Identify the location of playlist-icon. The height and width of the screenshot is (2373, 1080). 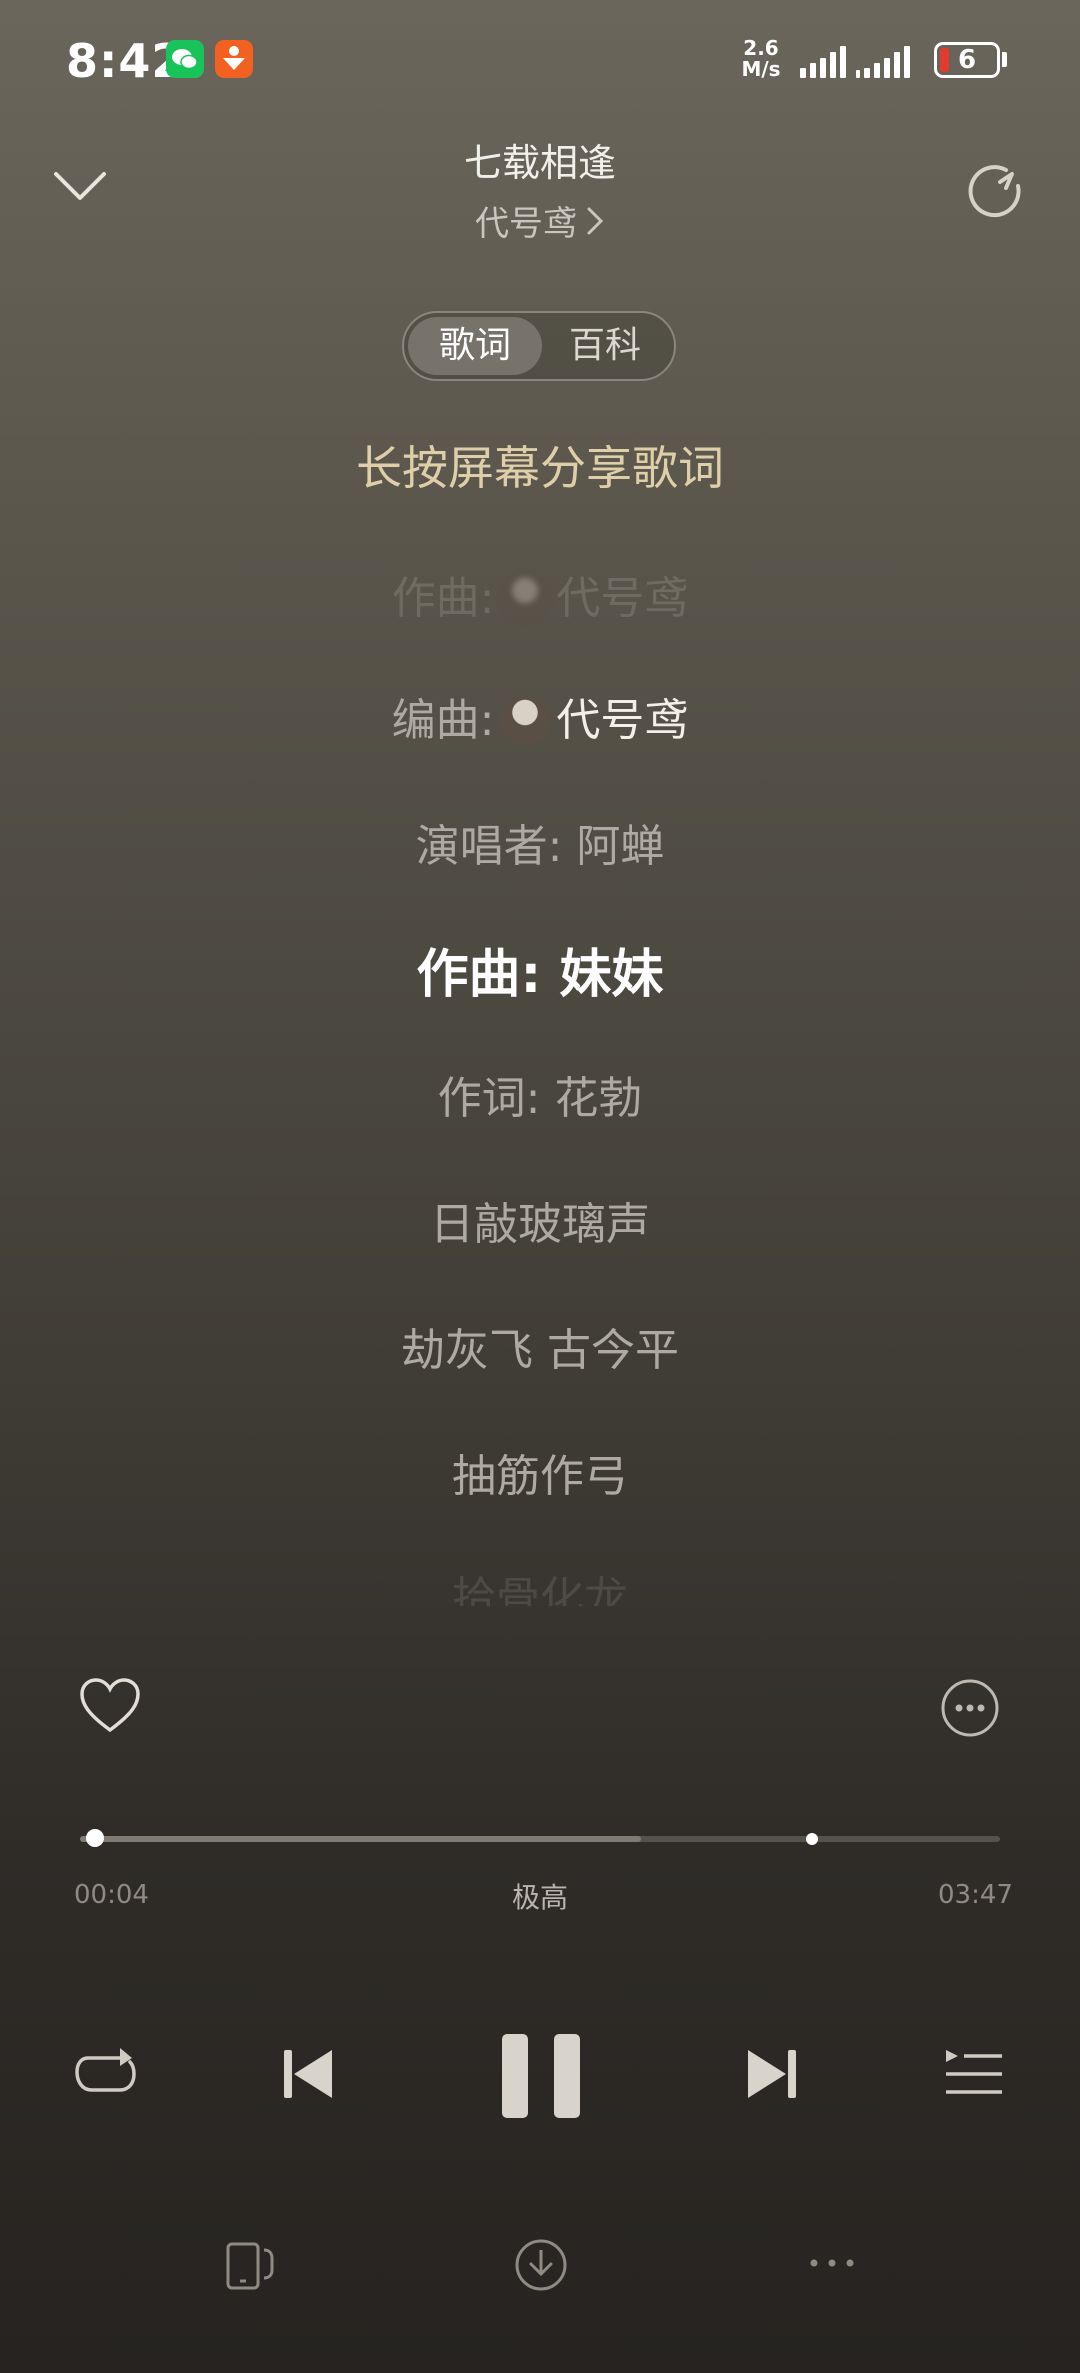
(974, 2075).